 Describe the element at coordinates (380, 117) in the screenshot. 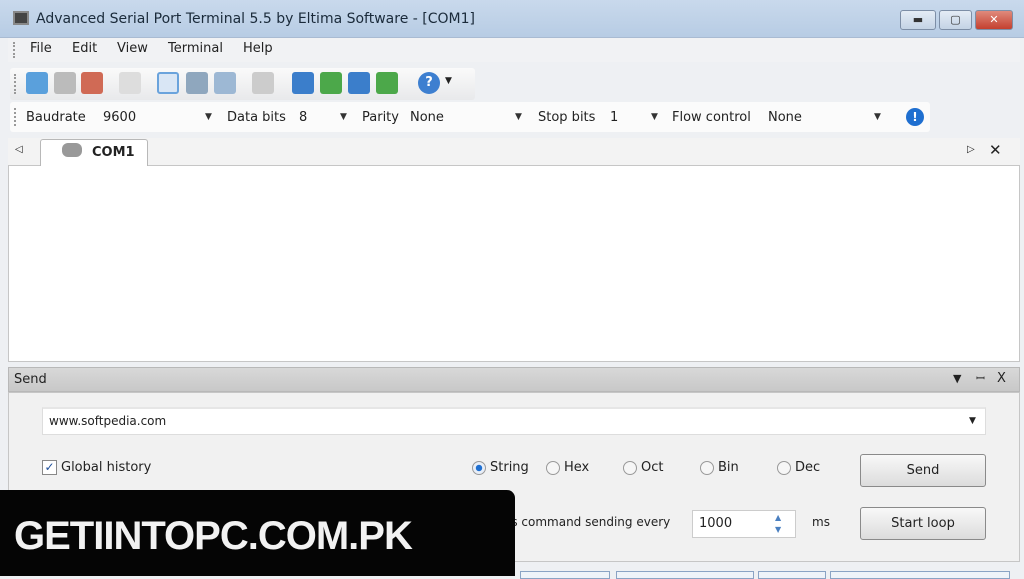

I see `parity-label: Parity` at that location.